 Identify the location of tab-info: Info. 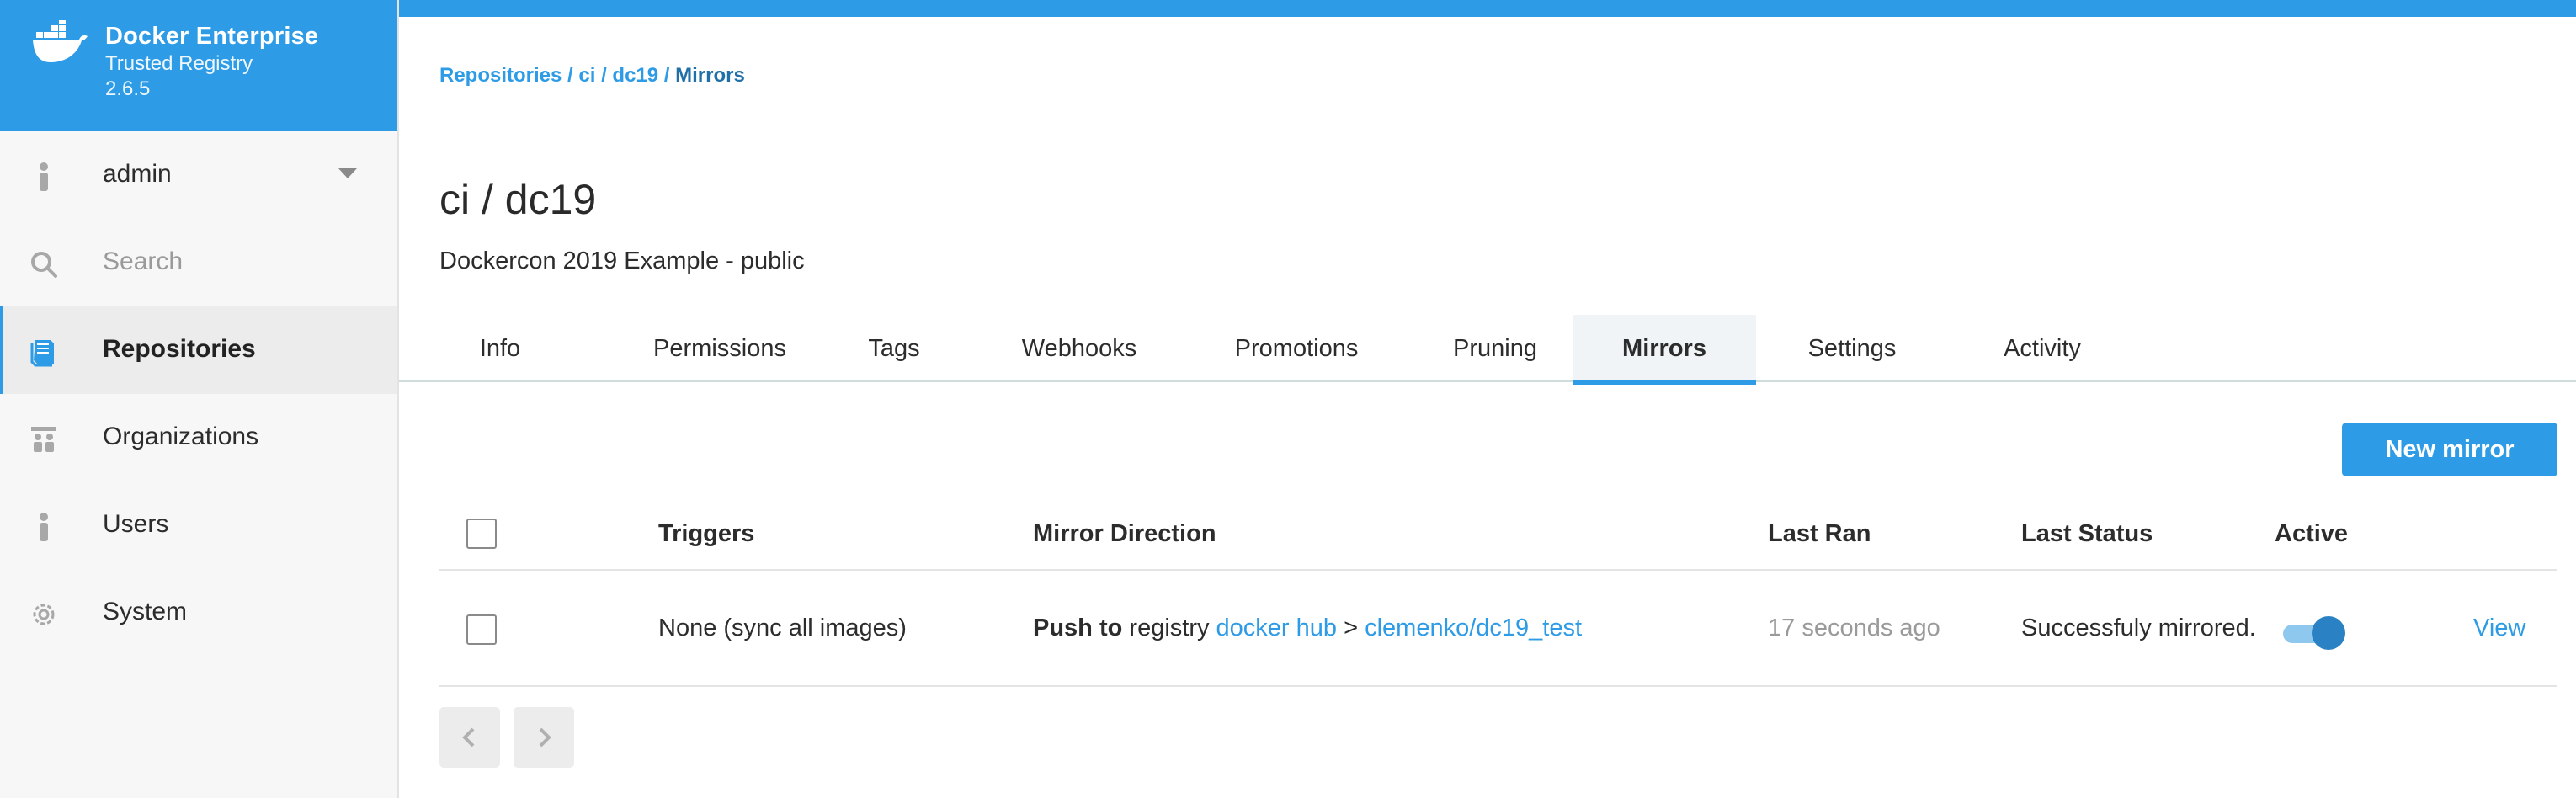
(500, 348).